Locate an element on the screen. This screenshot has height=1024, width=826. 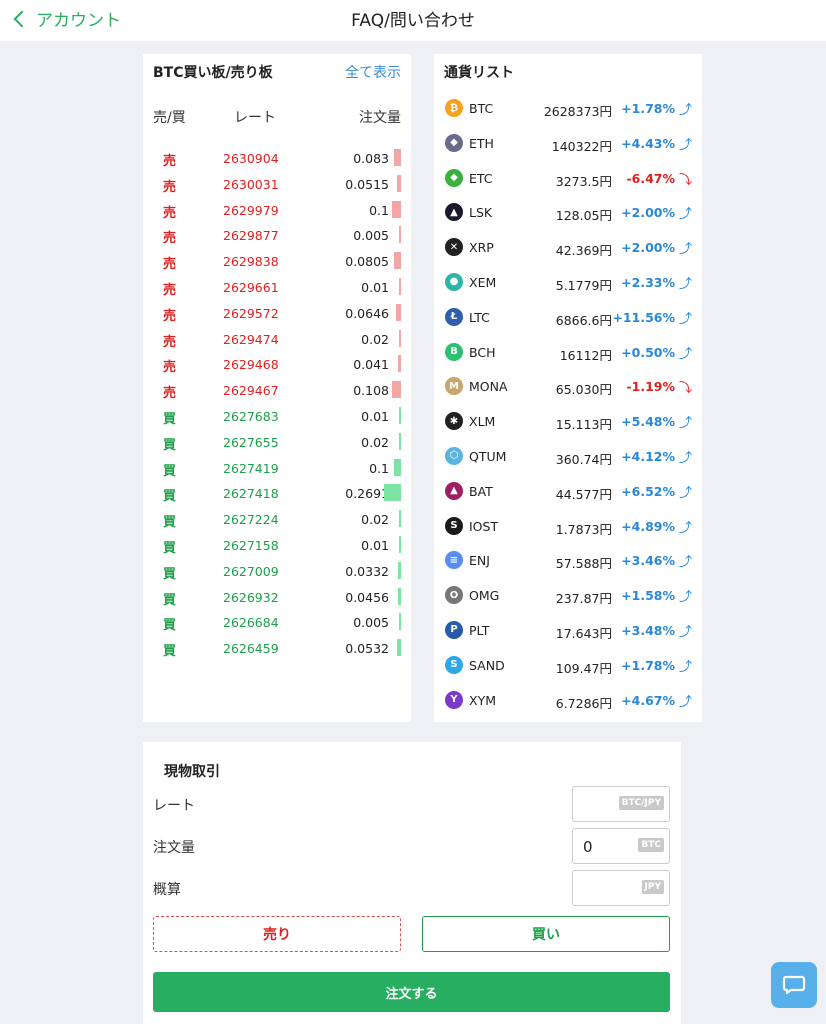
currency-price: 360.74円 is located at coordinates (583, 459).